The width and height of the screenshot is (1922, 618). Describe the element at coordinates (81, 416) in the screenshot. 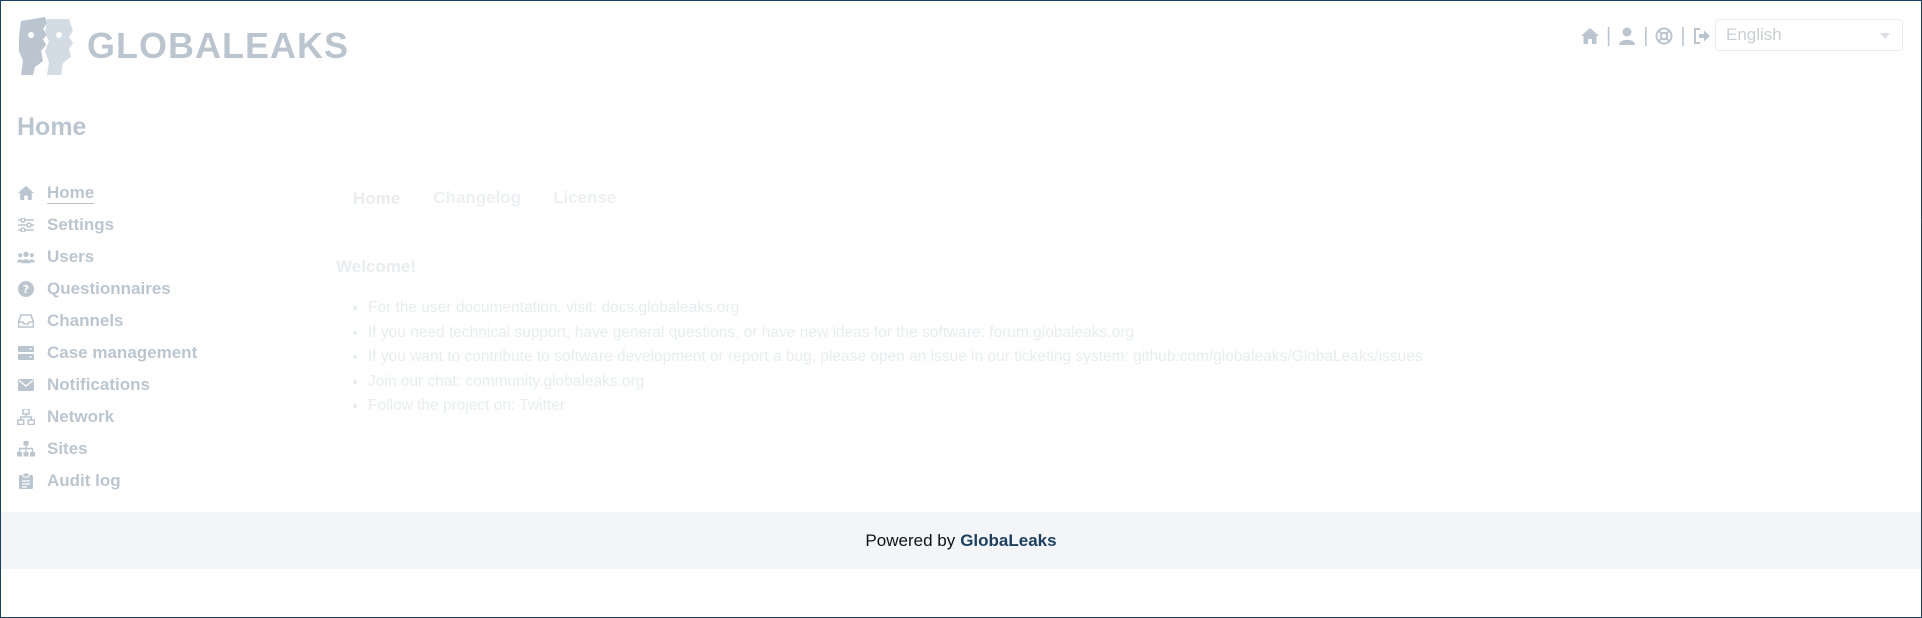

I see `sidebar-item-label: Network` at that location.